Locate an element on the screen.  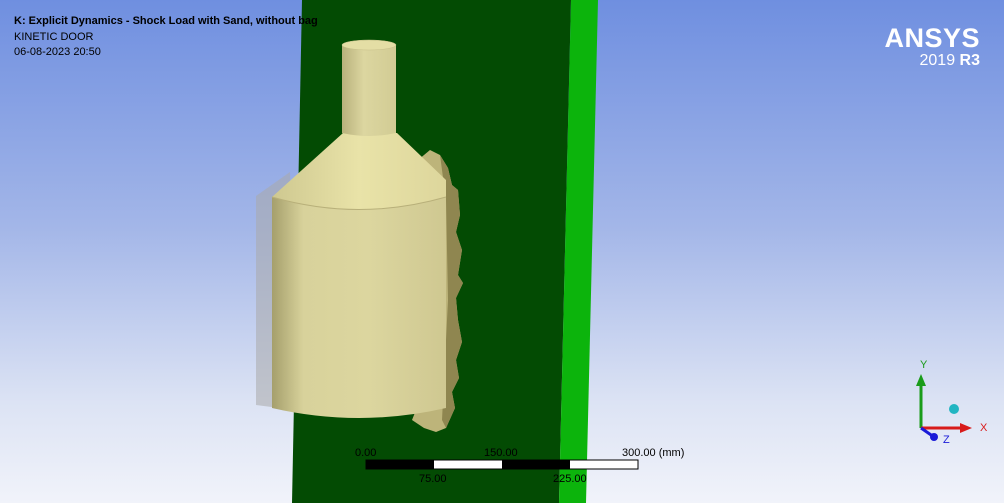
triad-y-label: Y is located at coordinates (924, 365).